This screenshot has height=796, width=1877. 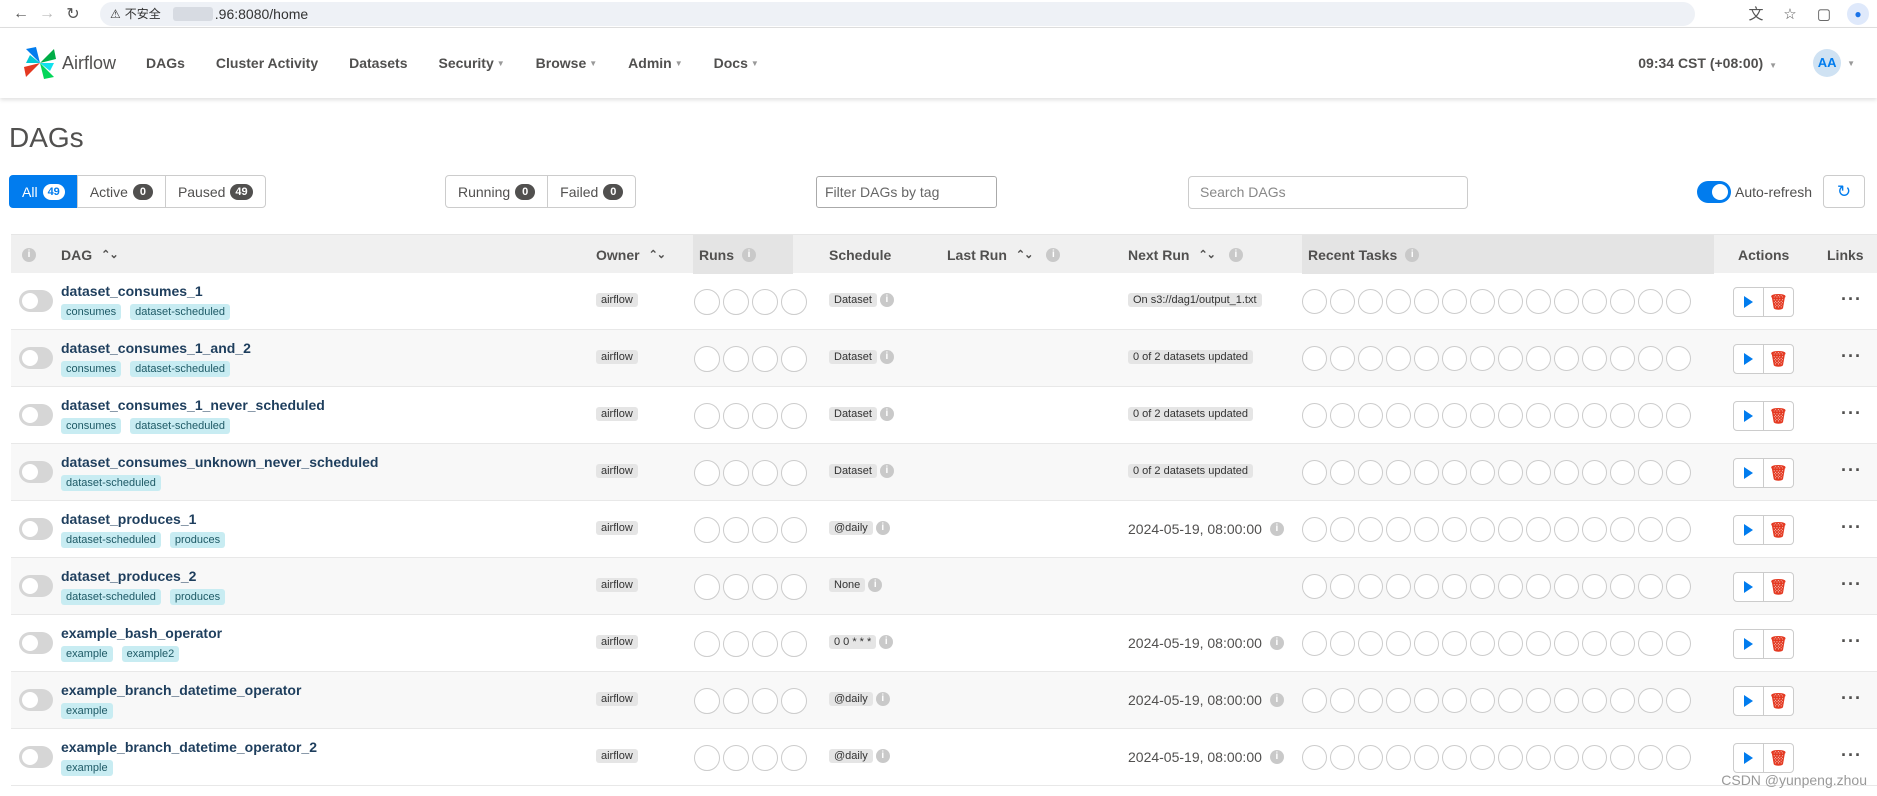 What do you see at coordinates (87, 711) in the screenshot?
I see `dag-tag: example` at bounding box center [87, 711].